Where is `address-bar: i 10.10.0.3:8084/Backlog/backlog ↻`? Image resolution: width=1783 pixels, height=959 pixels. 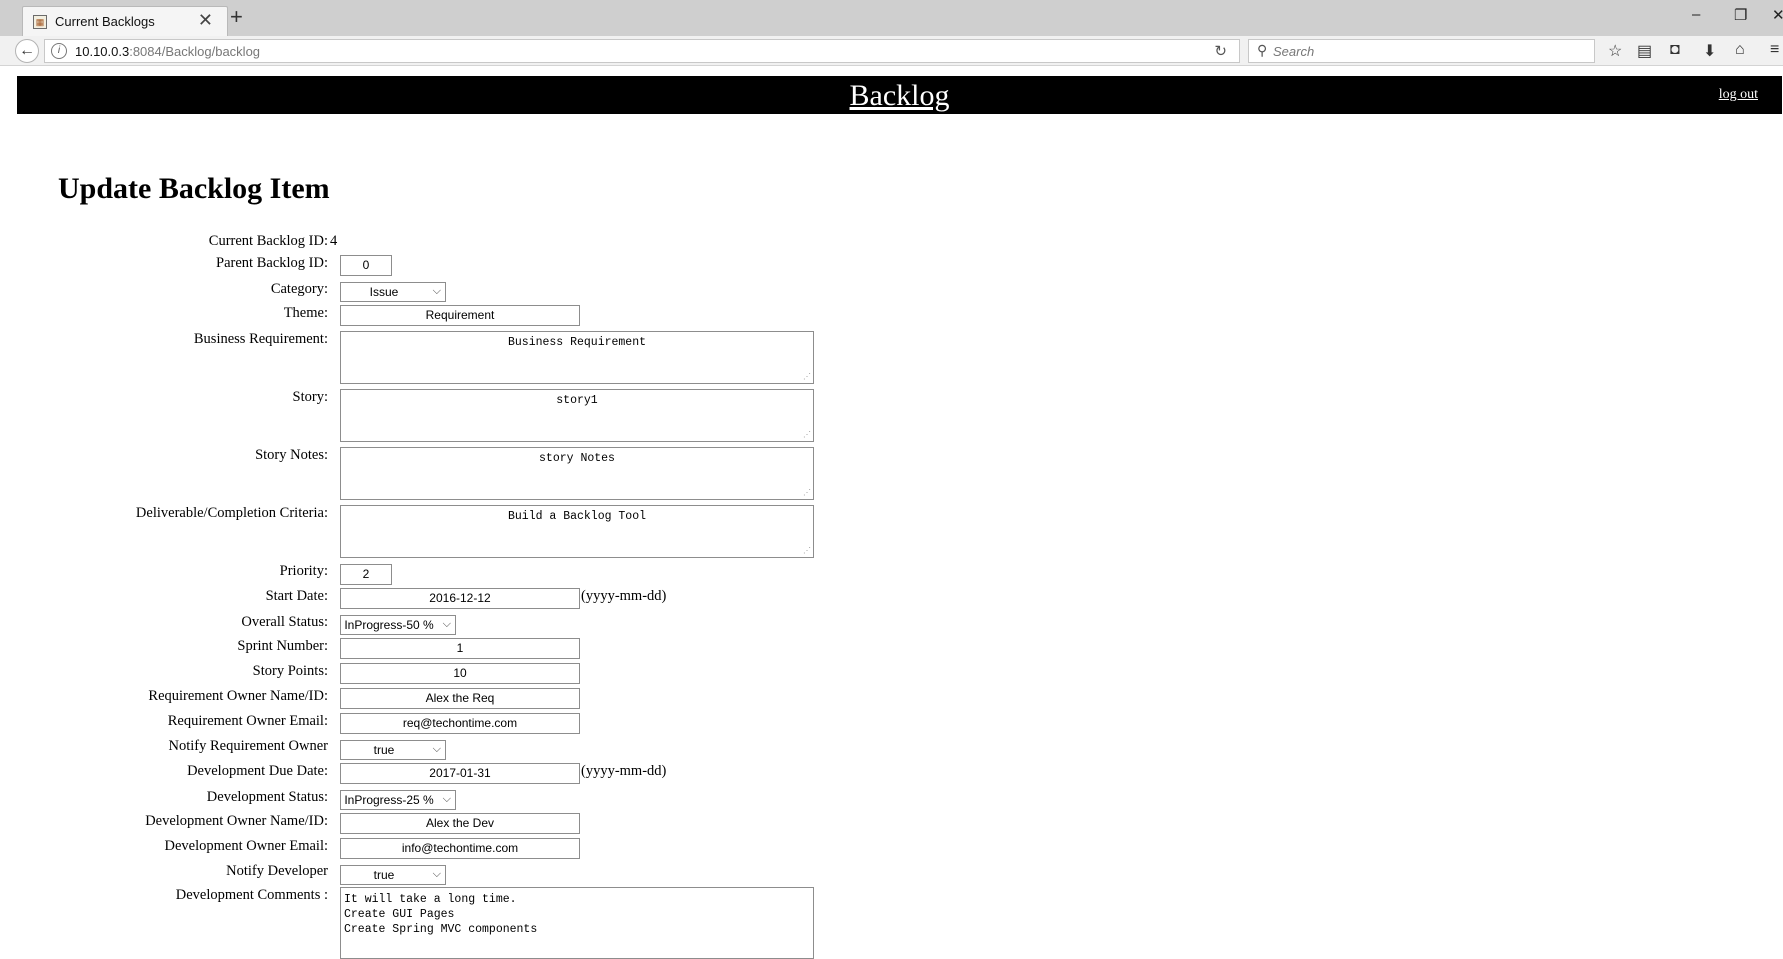 address-bar: i 10.10.0.3:8084/Backlog/backlog ↻ is located at coordinates (642, 51).